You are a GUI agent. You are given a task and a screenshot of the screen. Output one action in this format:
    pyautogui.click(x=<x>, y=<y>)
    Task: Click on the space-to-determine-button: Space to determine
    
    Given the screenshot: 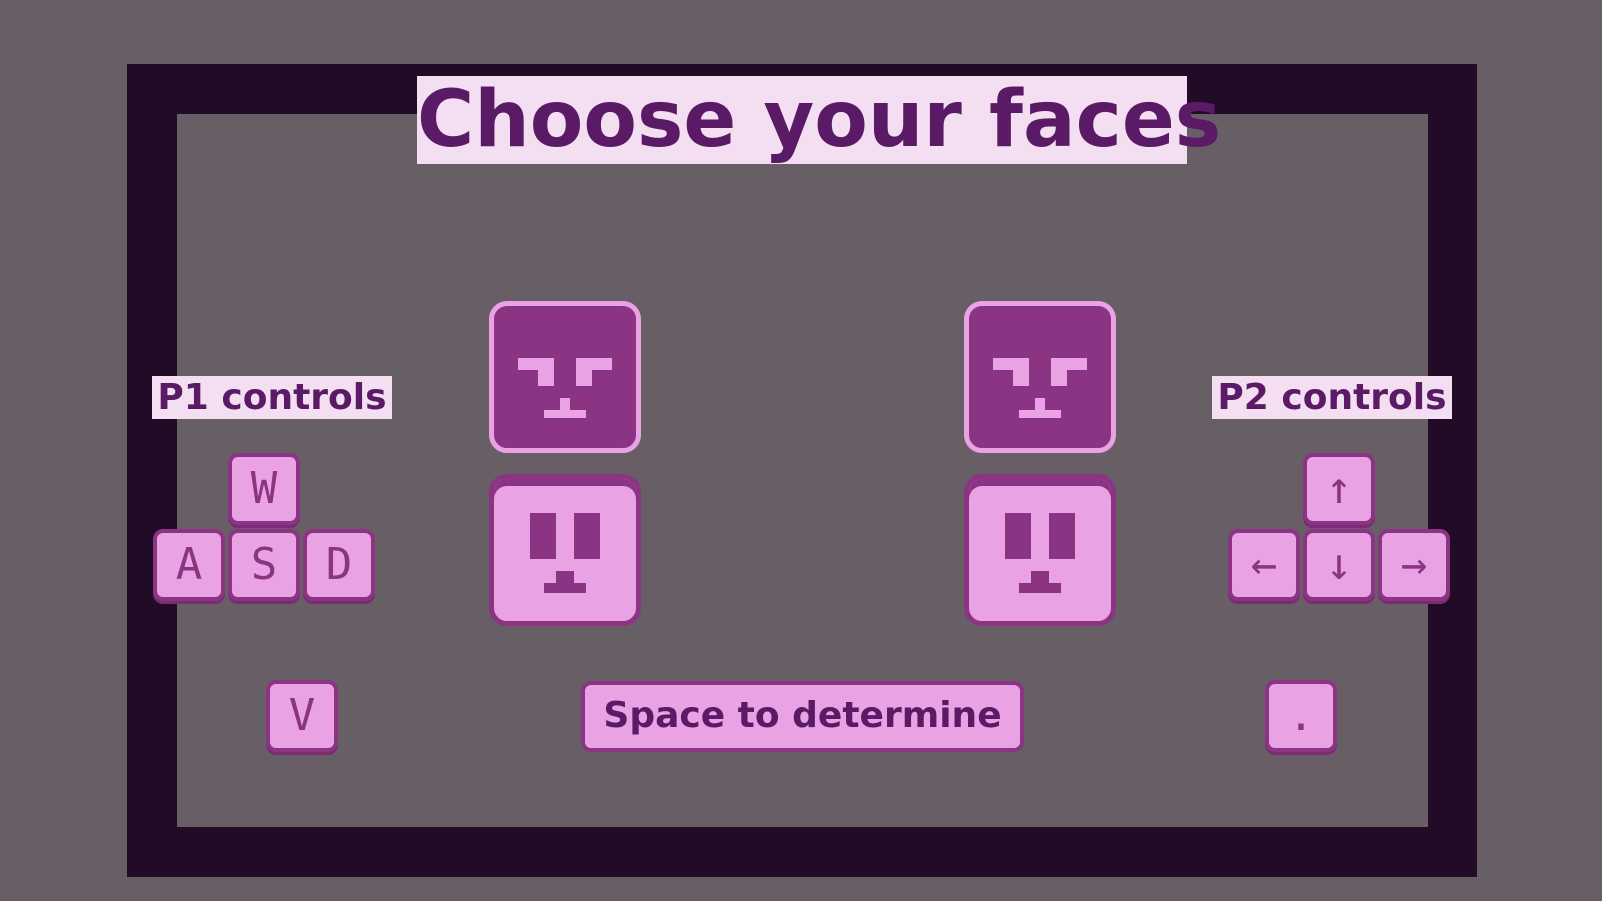 What is the action you would take?
    pyautogui.click(x=802, y=716)
    